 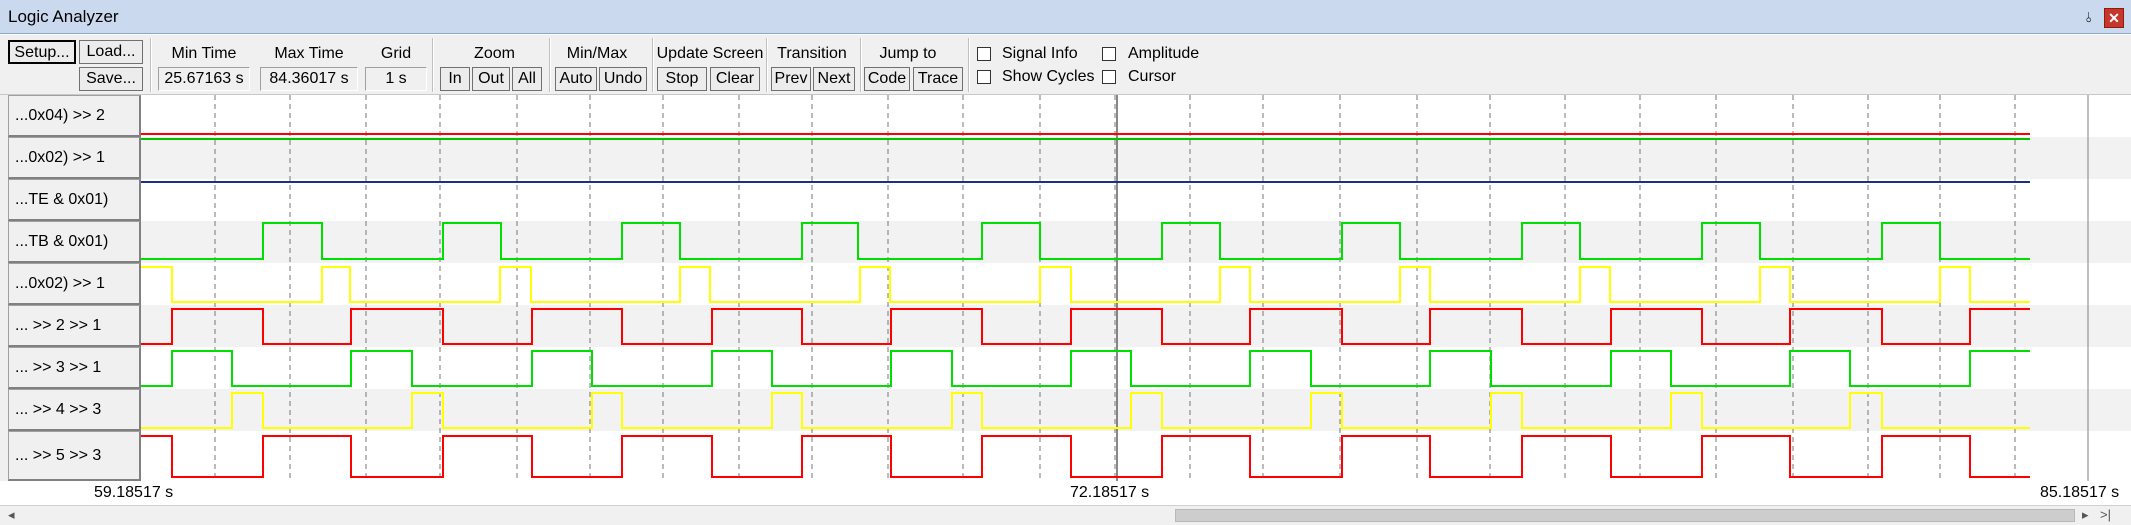 What do you see at coordinates (984, 77) in the screenshot?
I see `show-cycles-checkbox` at bounding box center [984, 77].